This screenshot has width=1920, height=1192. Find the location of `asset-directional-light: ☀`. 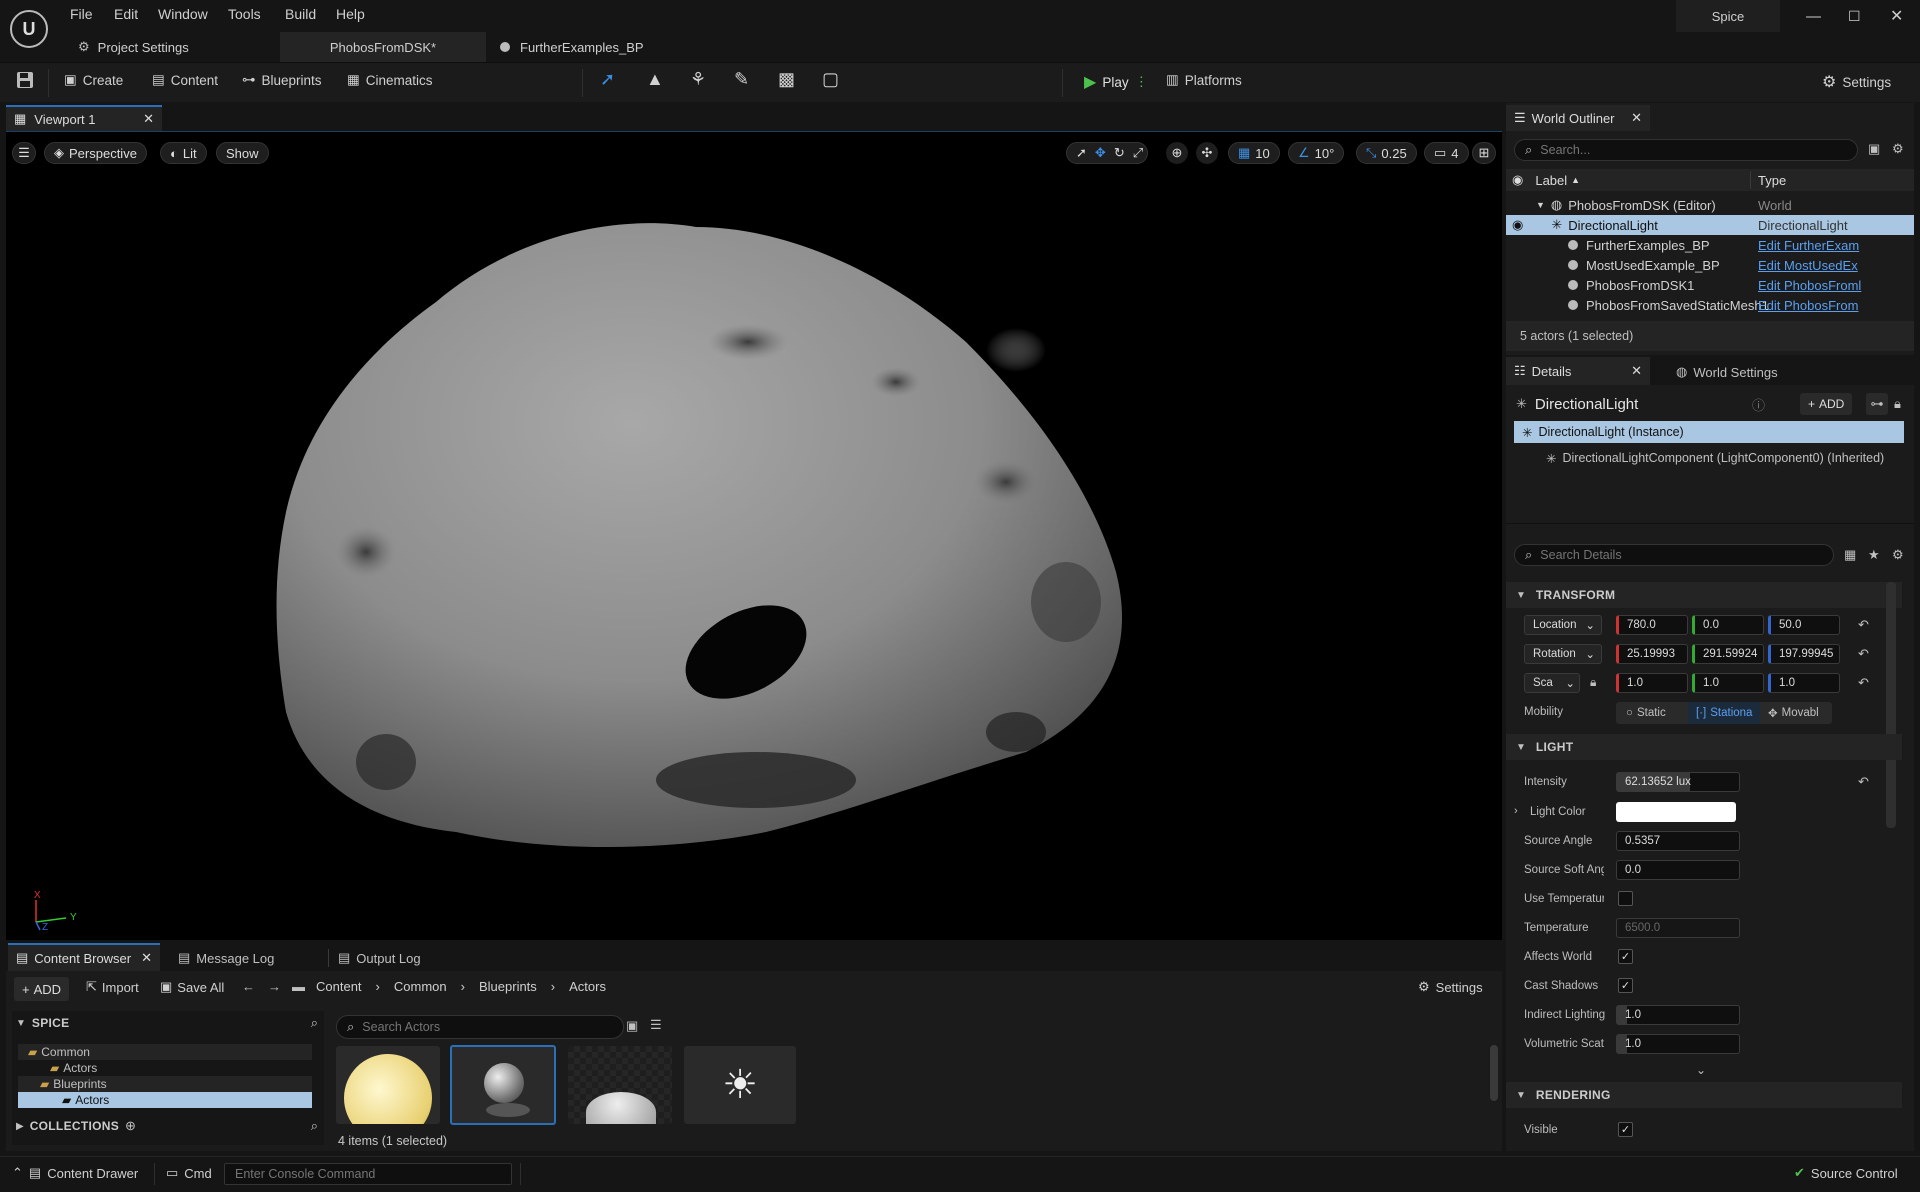

asset-directional-light: ☀ is located at coordinates (740, 1085).